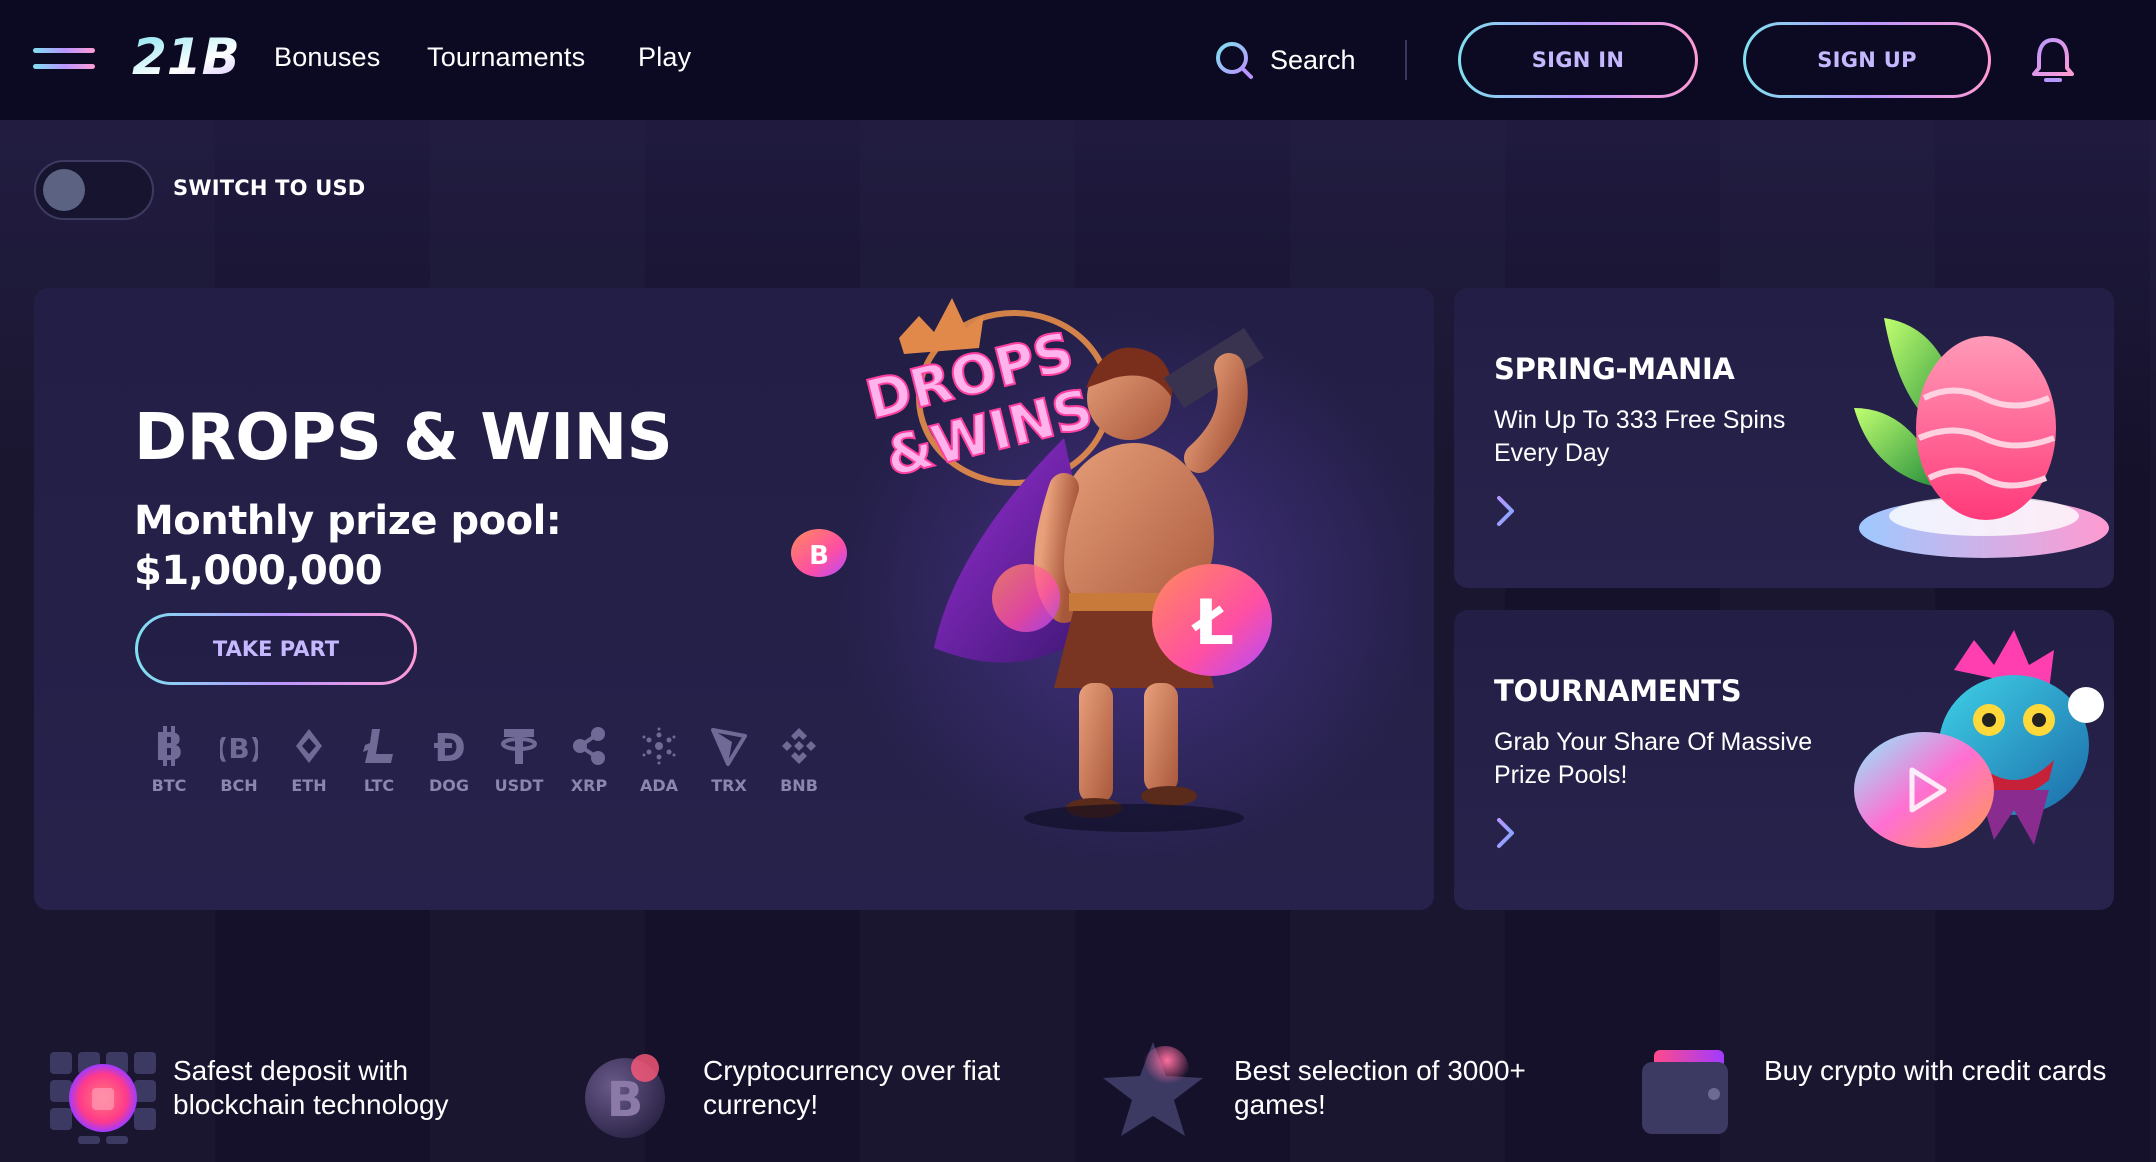 This screenshot has height=1162, width=2156. What do you see at coordinates (589, 785) in the screenshot?
I see `coin-label: XRP` at bounding box center [589, 785].